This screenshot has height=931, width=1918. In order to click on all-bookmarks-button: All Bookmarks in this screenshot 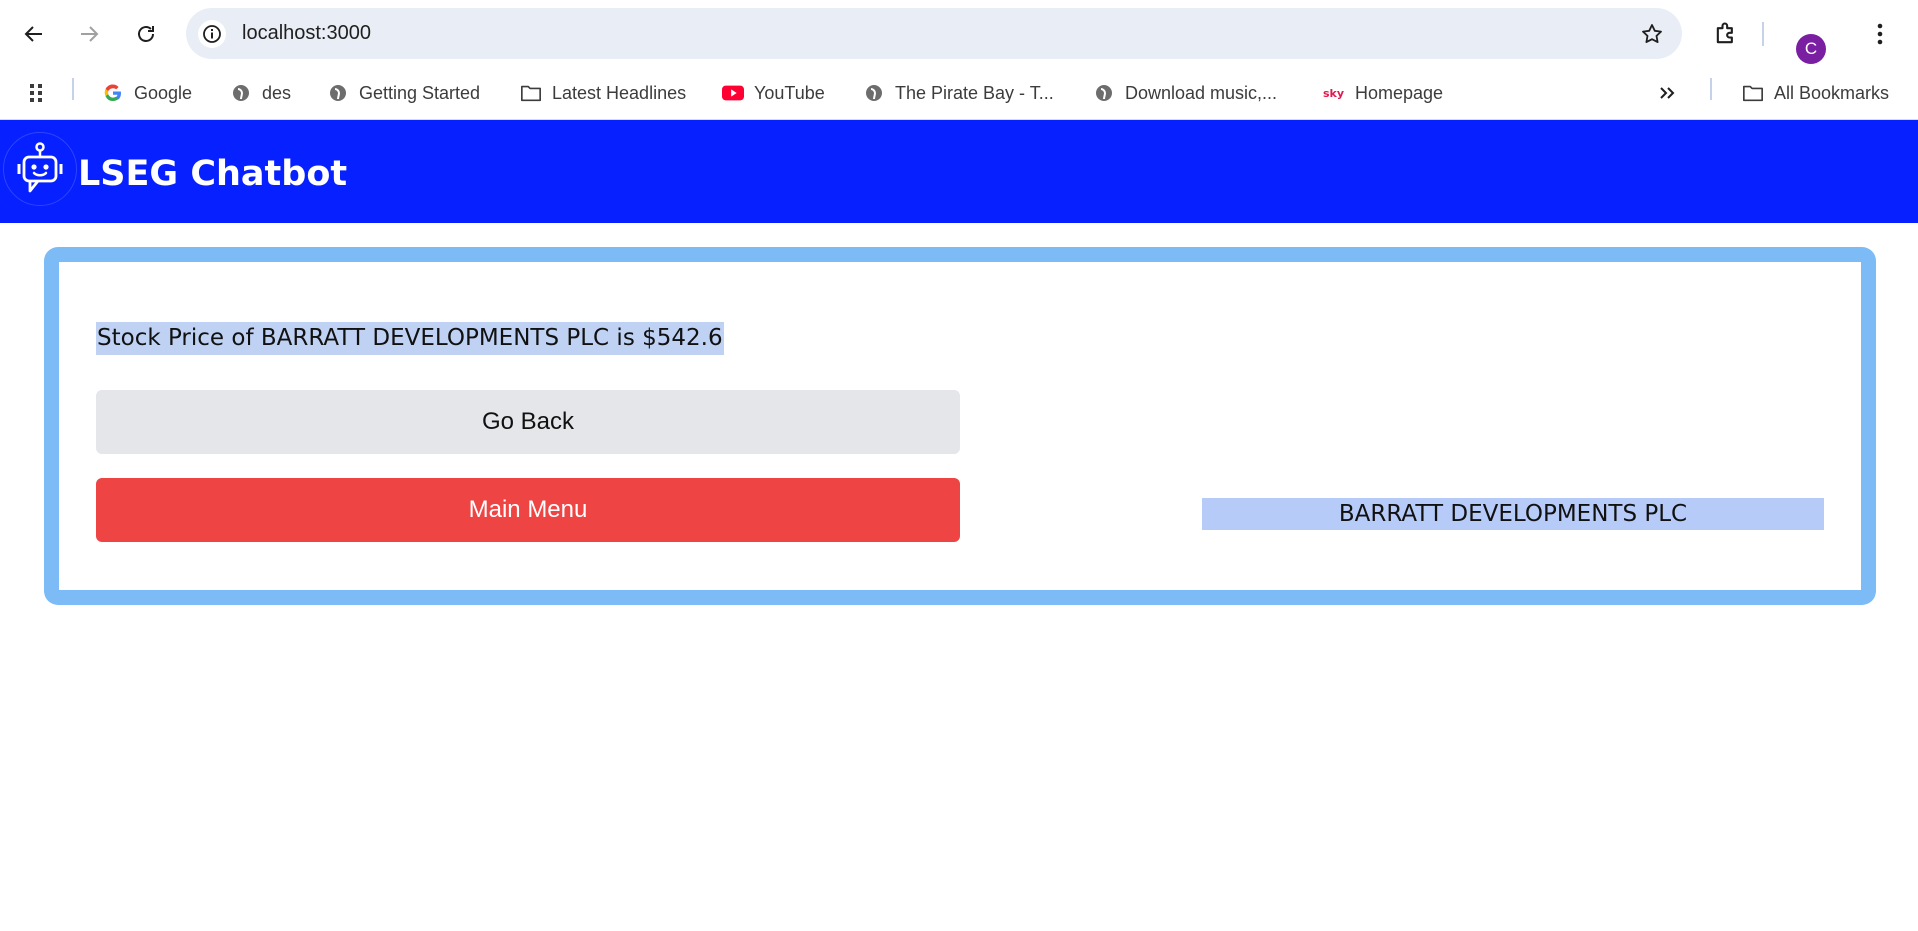, I will do `click(1815, 93)`.